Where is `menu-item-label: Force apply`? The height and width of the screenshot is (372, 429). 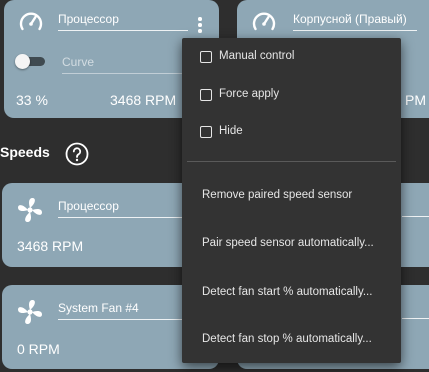 menu-item-label: Force apply is located at coordinates (249, 94).